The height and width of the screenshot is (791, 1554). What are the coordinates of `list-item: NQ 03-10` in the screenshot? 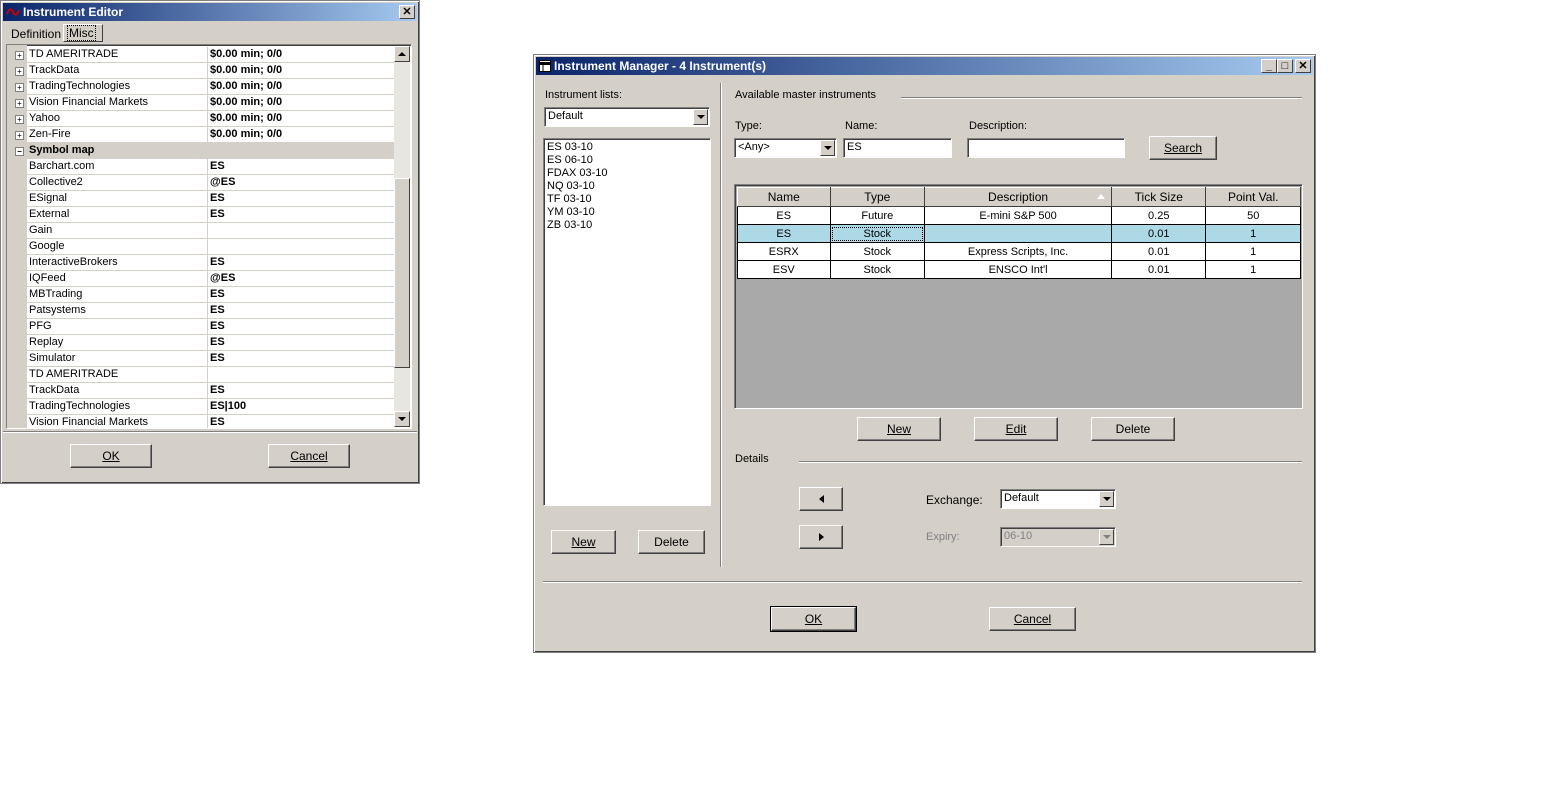 It's located at (577, 186).